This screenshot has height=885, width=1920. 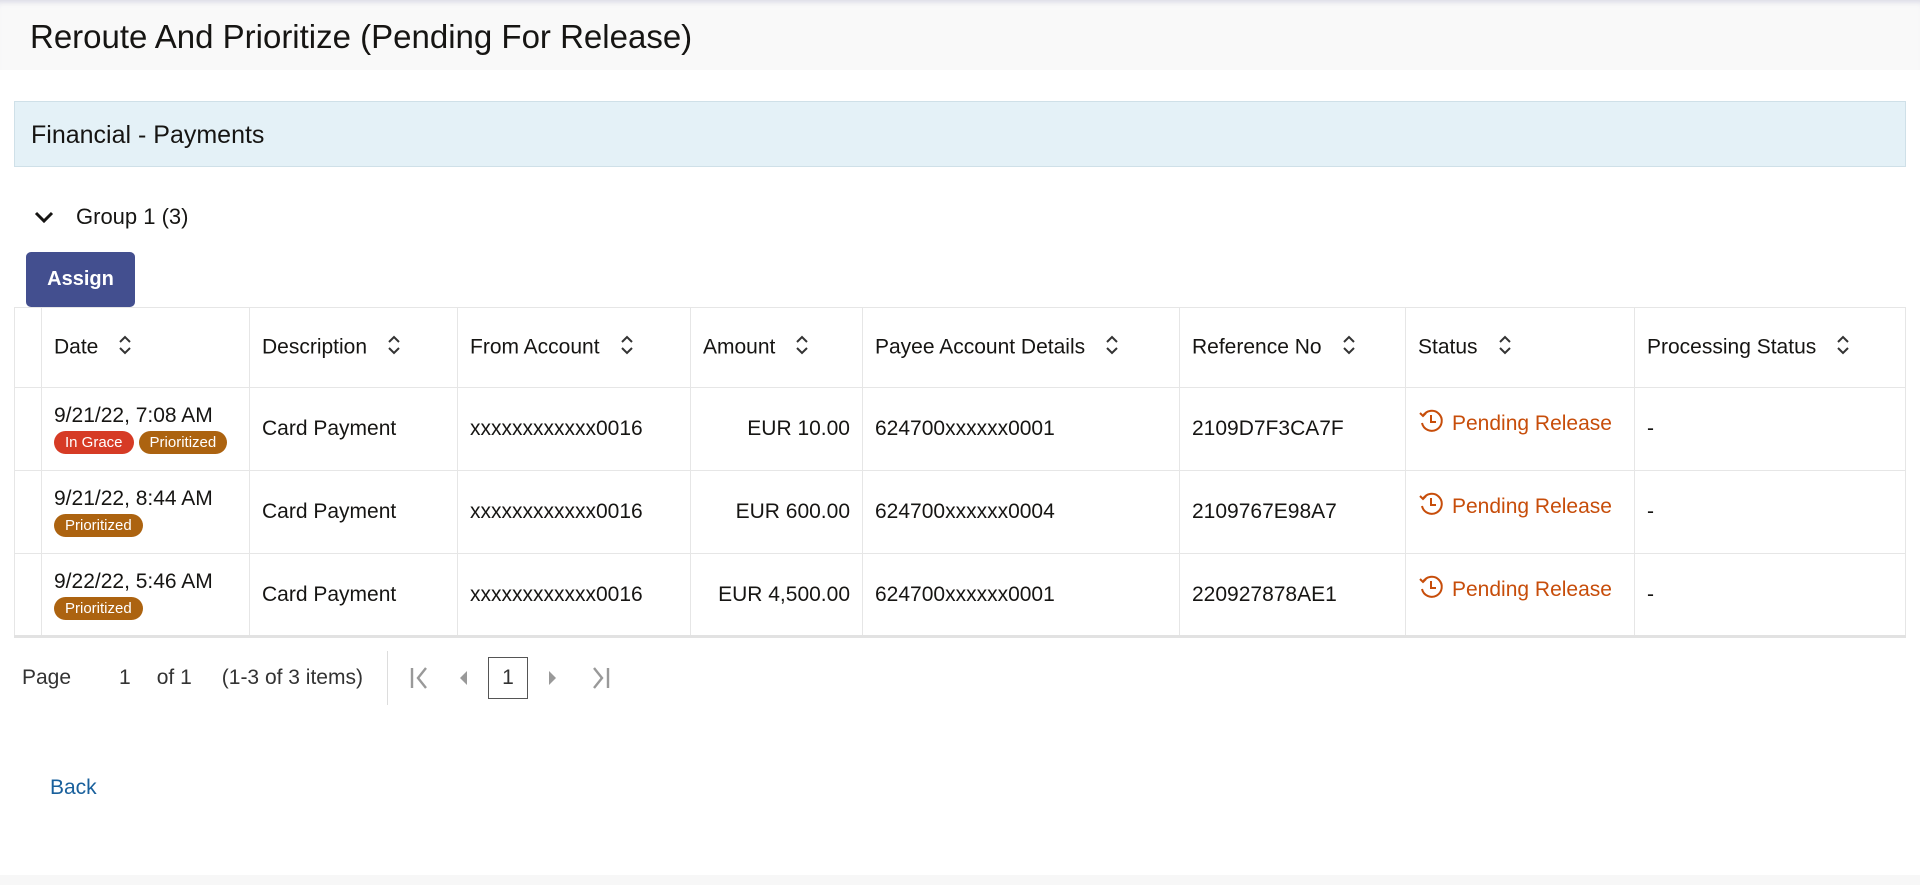 What do you see at coordinates (315, 347) in the screenshot?
I see `column-label: Description` at bounding box center [315, 347].